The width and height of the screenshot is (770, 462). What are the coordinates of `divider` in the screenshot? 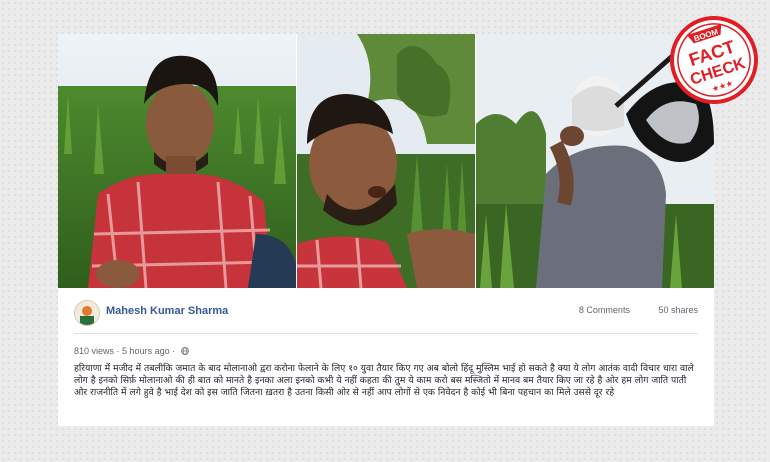 It's located at (386, 333).